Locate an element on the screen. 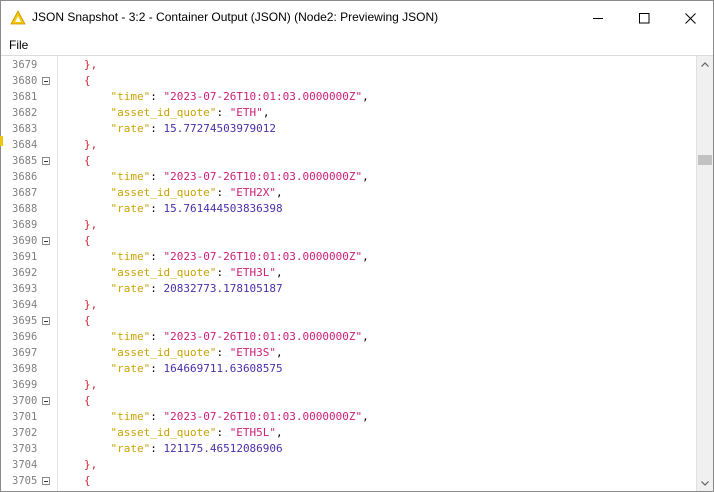 The image size is (714, 492). vertical-scrollbar is located at coordinates (704, 273).